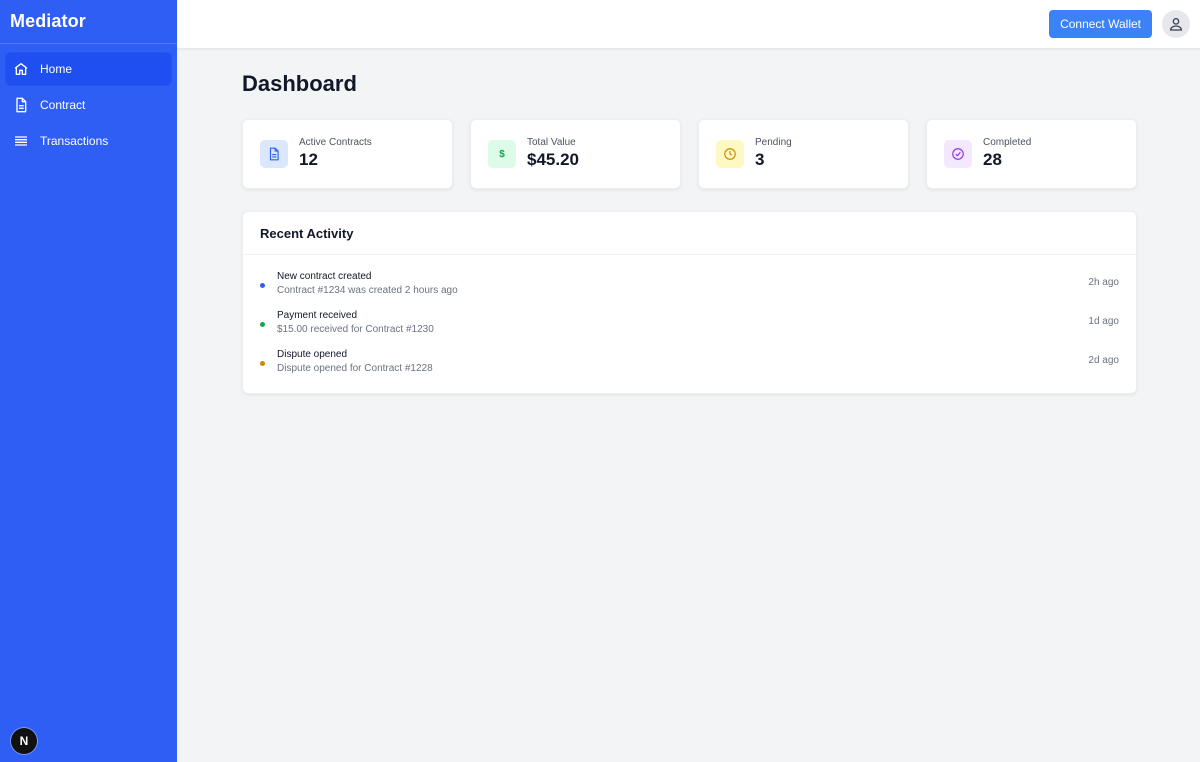  I want to click on stat-value: $45.20, so click(553, 159).